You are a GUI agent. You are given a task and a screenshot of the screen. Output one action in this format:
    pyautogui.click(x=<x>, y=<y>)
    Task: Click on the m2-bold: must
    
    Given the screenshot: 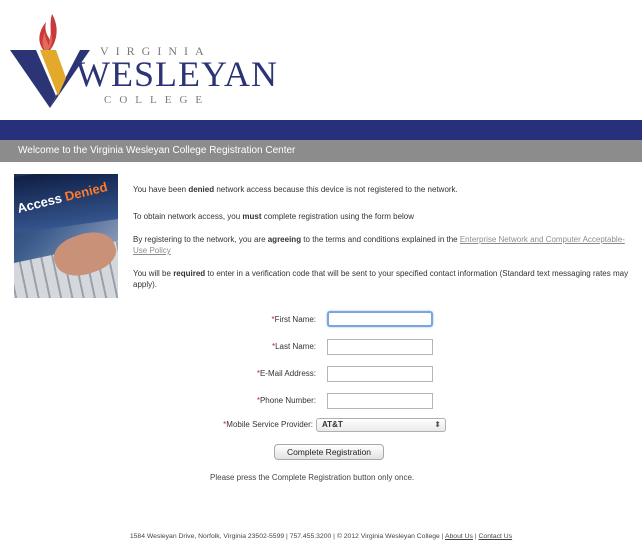 What is the action you would take?
    pyautogui.click(x=252, y=216)
    